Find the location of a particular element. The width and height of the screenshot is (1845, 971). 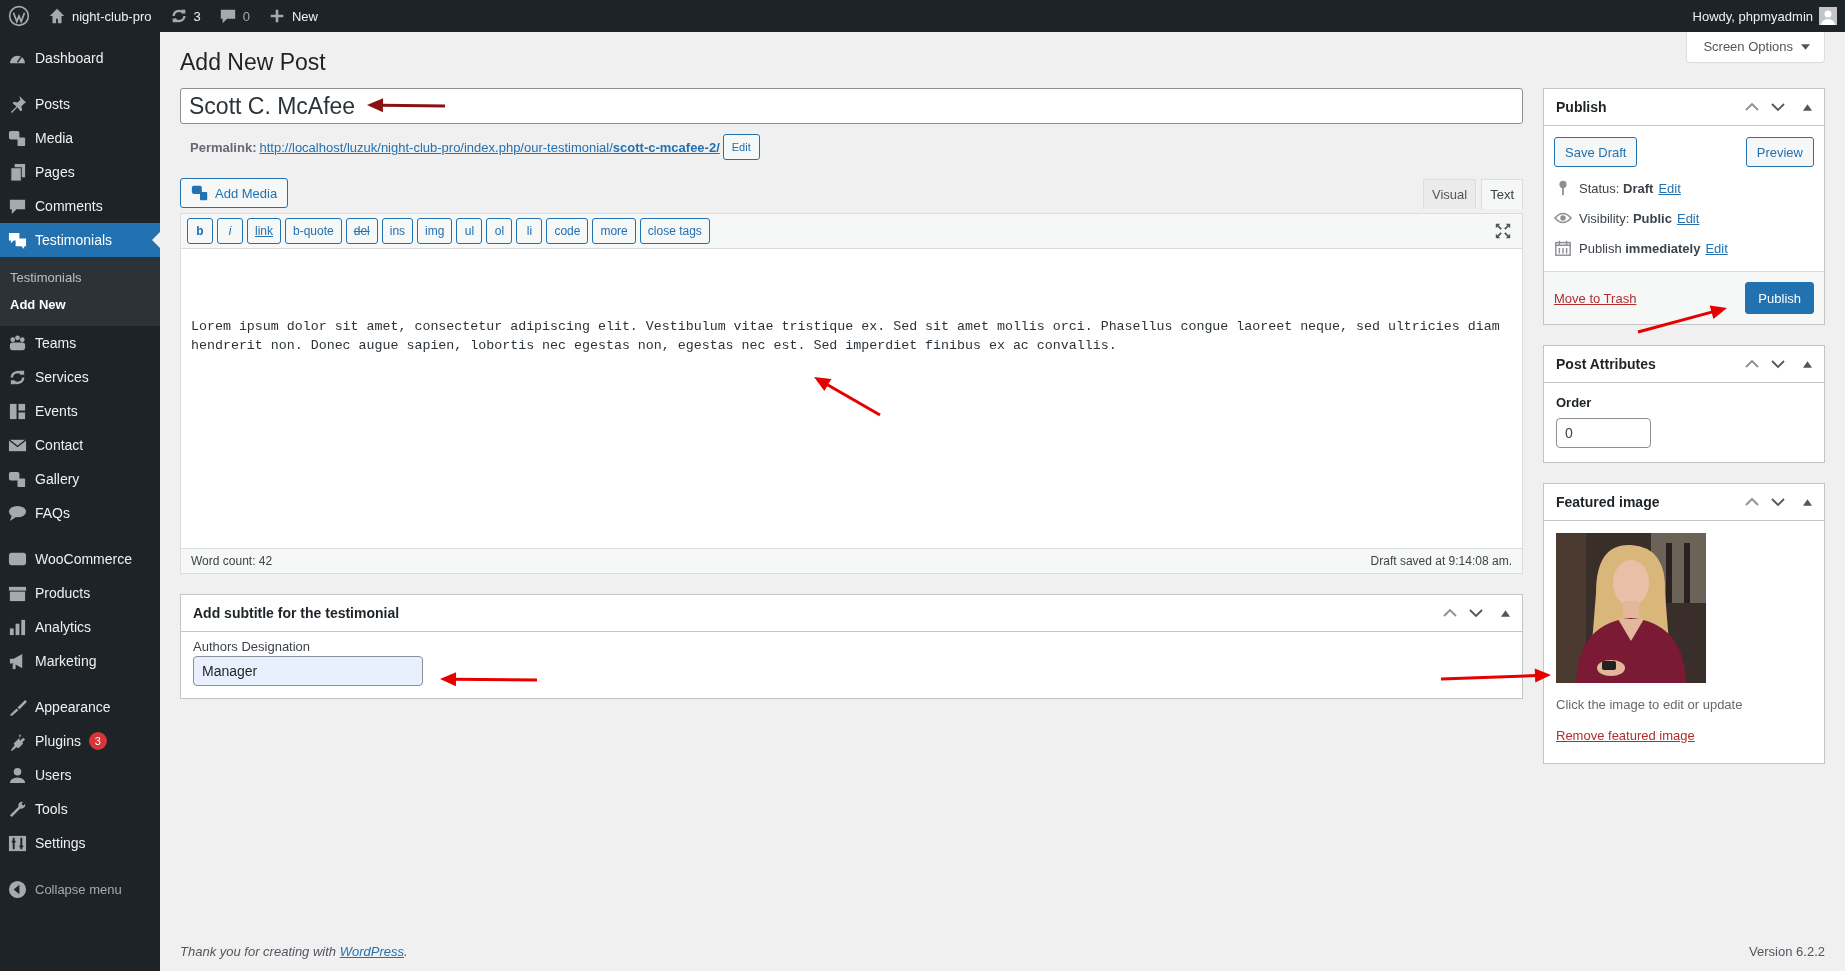

menu-item: Settings is located at coordinates (80, 843).